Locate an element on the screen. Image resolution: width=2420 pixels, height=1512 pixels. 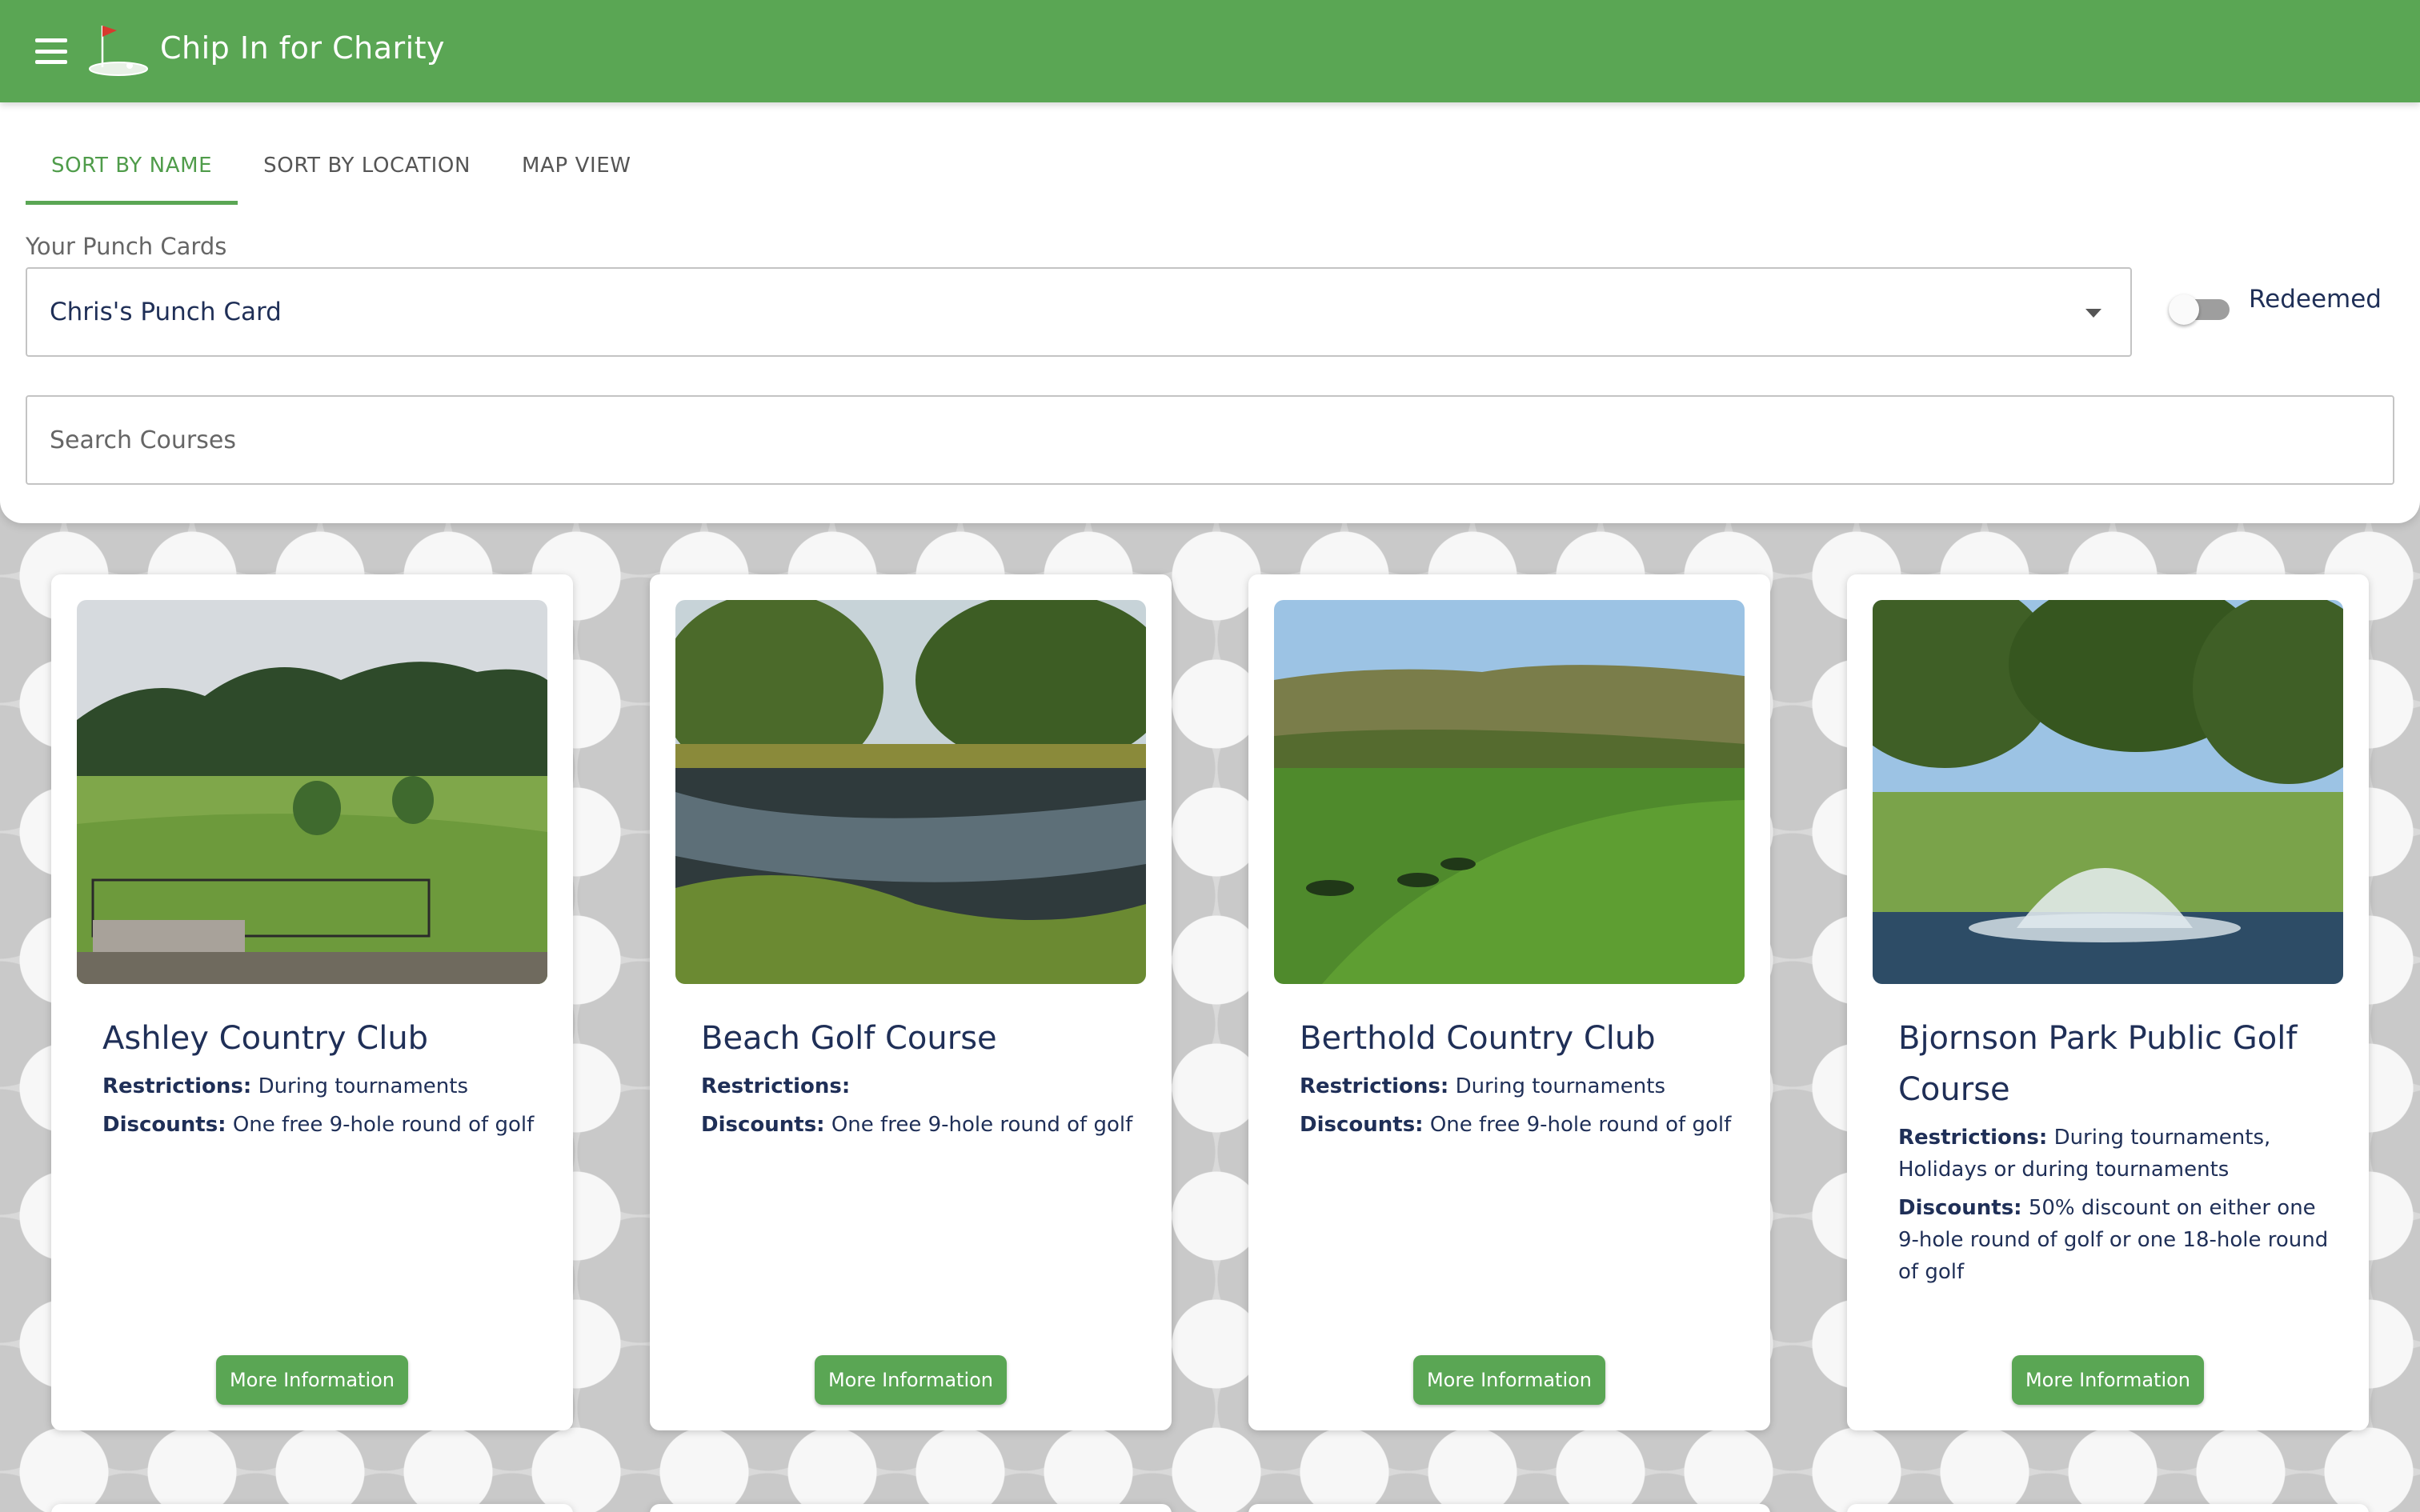
tab-map-view: MAP VIEW is located at coordinates (576, 173).